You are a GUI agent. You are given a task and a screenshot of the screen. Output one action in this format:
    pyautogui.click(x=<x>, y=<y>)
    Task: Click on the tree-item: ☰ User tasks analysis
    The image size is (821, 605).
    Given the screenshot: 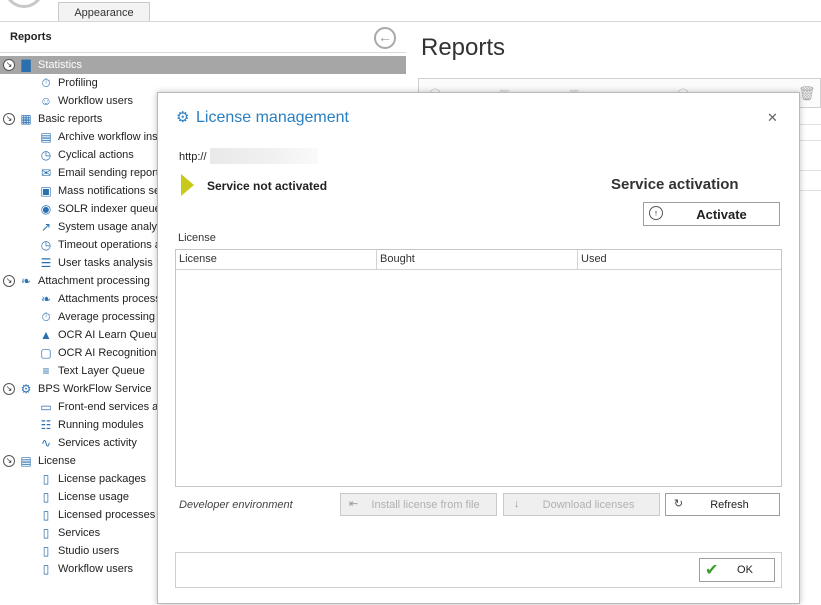 What is the action you would take?
    pyautogui.click(x=80, y=263)
    